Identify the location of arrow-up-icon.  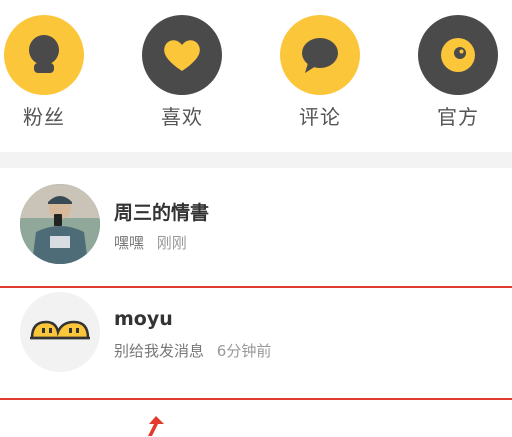
(156, 426).